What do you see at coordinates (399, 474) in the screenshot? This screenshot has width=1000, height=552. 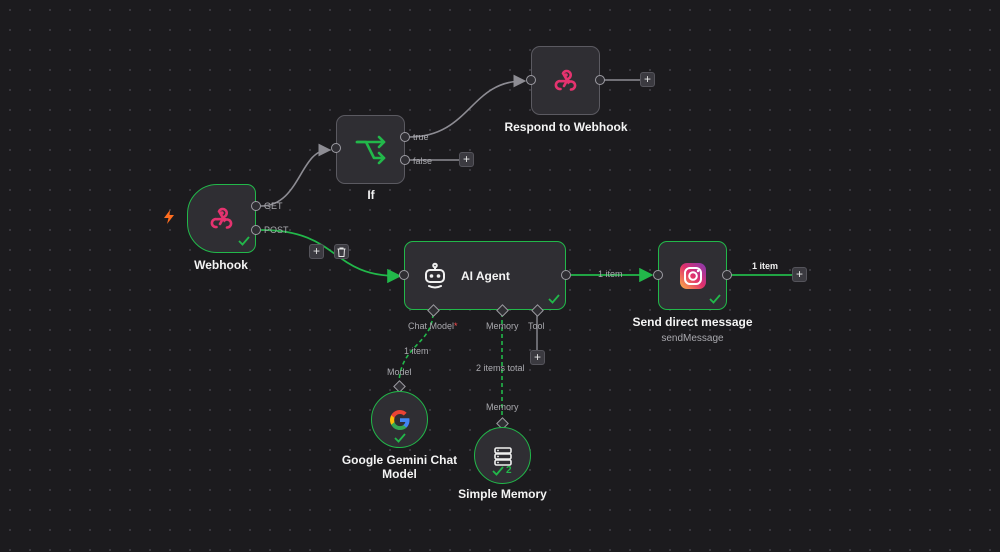 I see `gemini-title-line2: Model` at bounding box center [399, 474].